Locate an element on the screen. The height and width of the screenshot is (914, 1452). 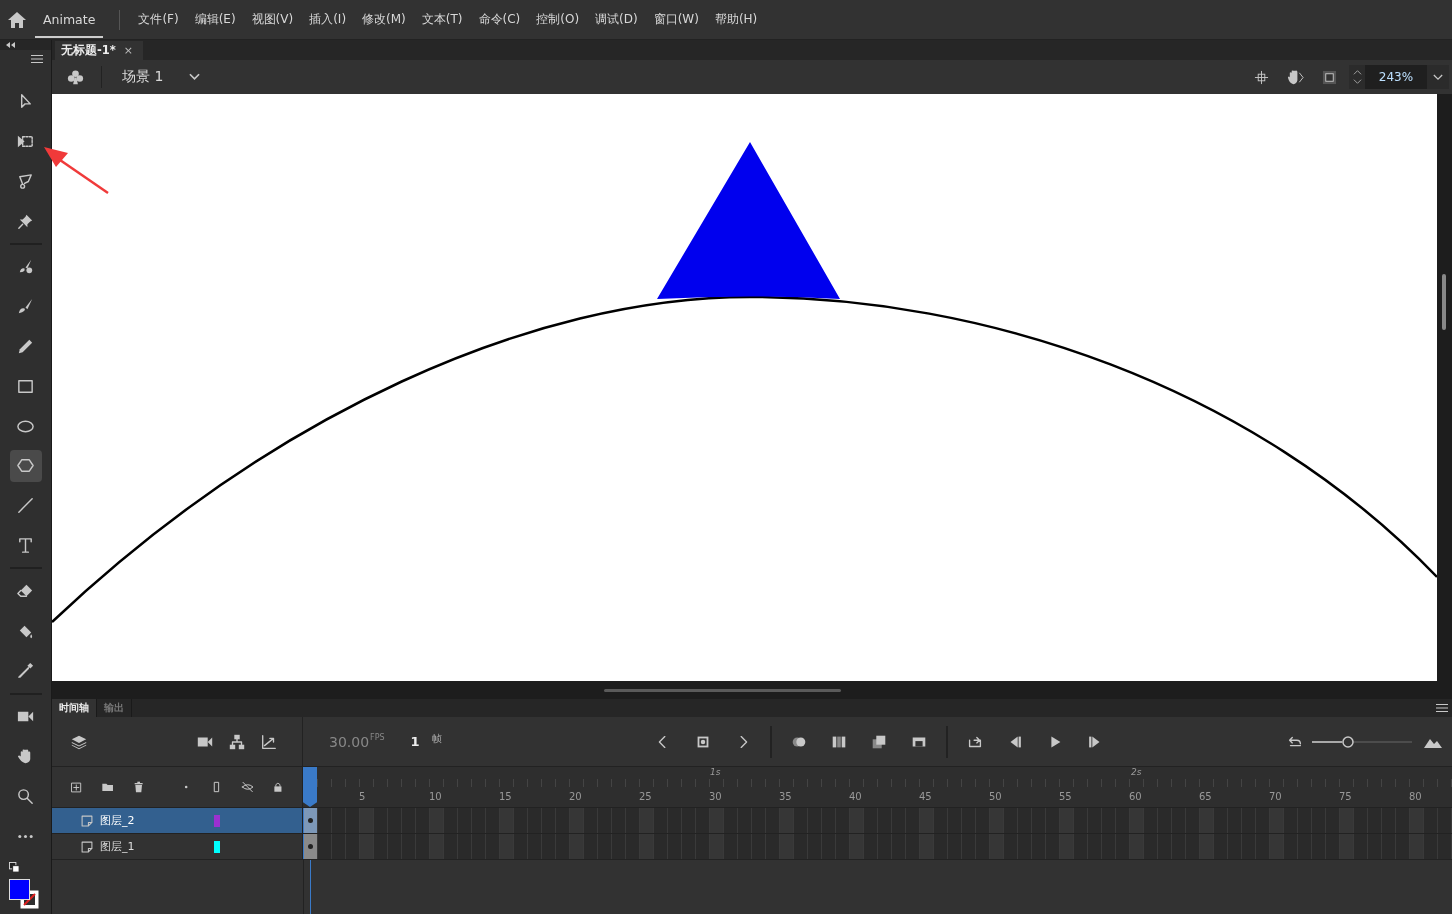
menu-item: 插入(I) is located at coordinates (328, 19).